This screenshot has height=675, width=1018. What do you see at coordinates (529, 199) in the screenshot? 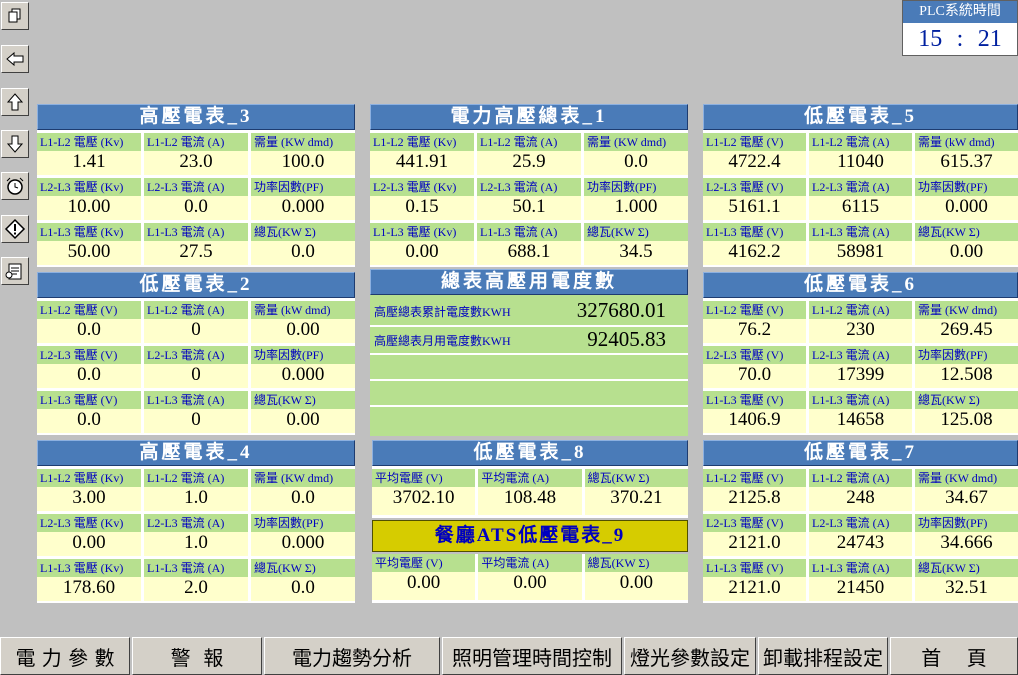
I see `reading-cell: L2-L3 電流 (A) 50.1` at bounding box center [529, 199].